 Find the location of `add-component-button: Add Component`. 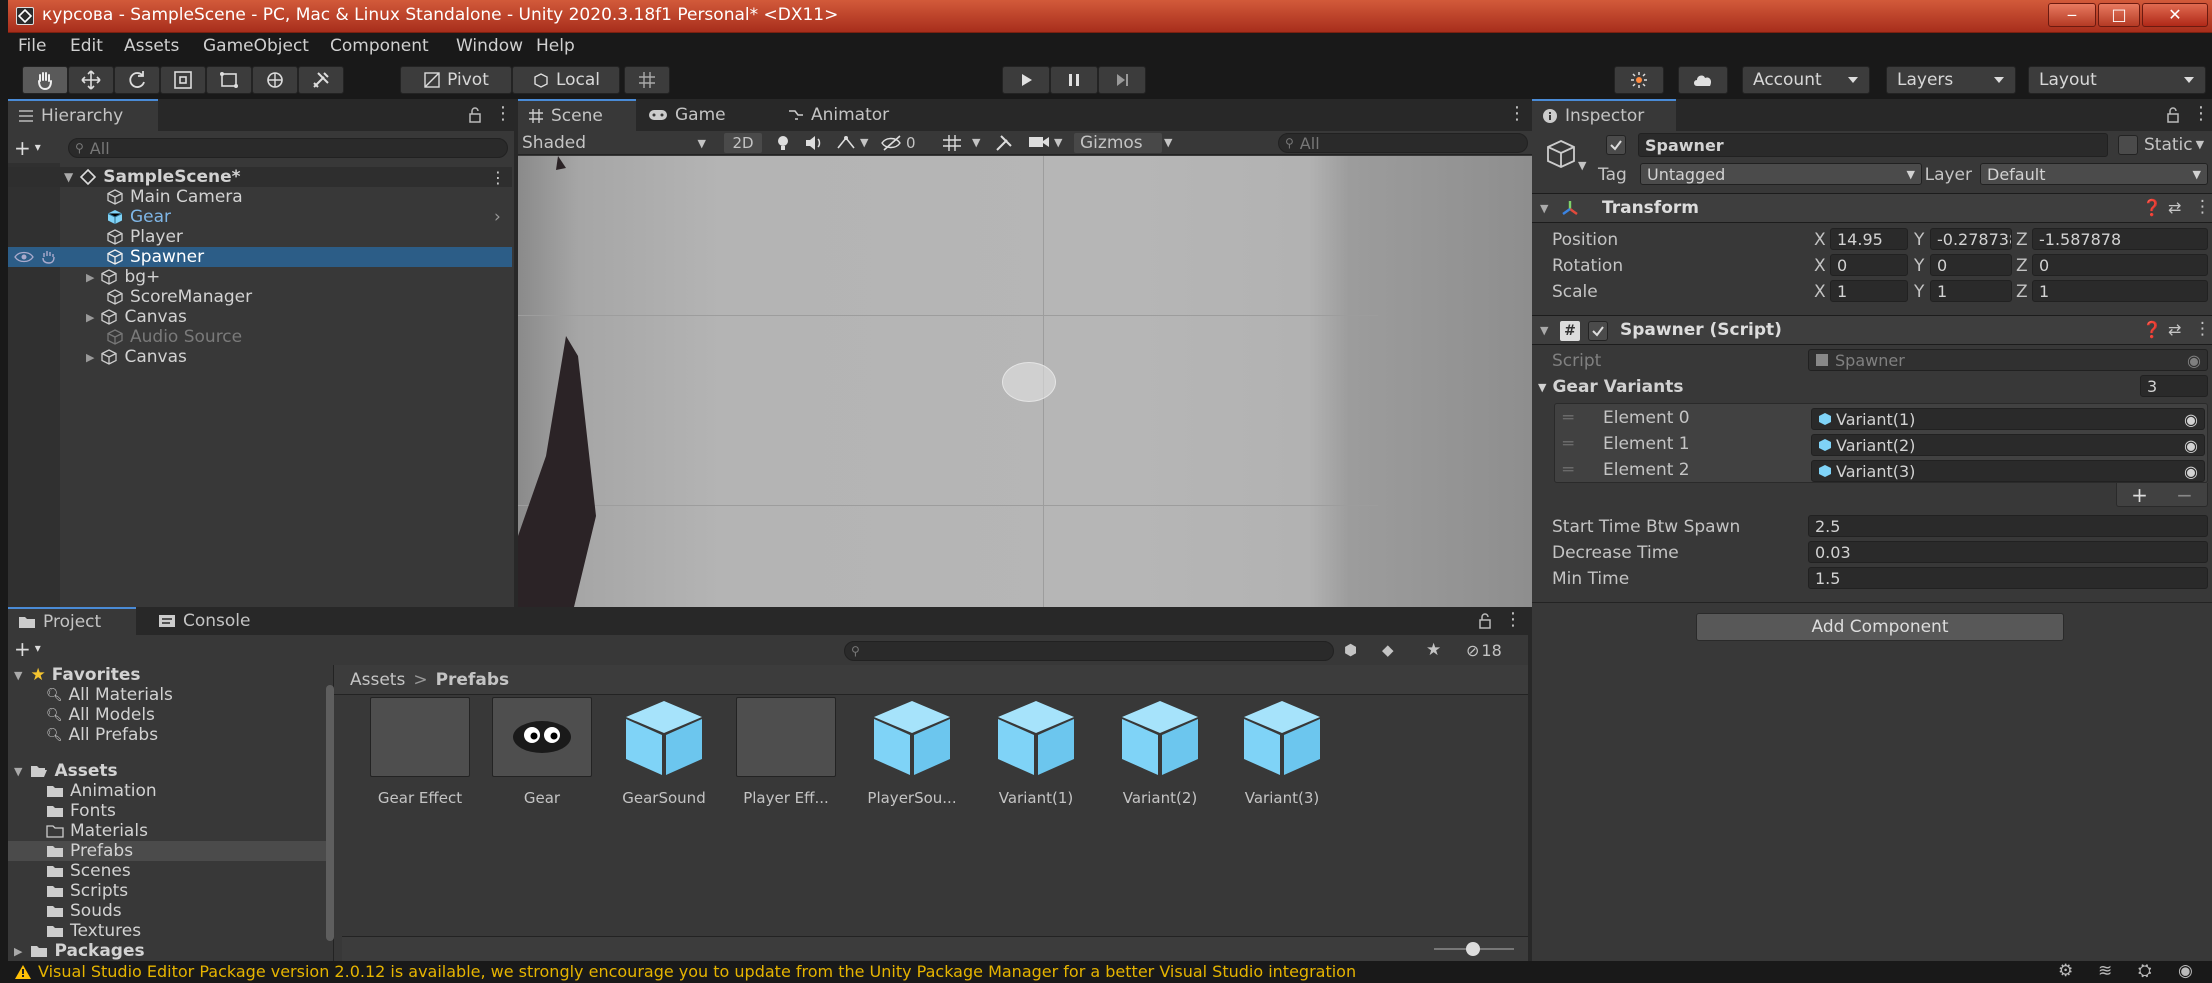

add-component-button: Add Component is located at coordinates (1880, 627).